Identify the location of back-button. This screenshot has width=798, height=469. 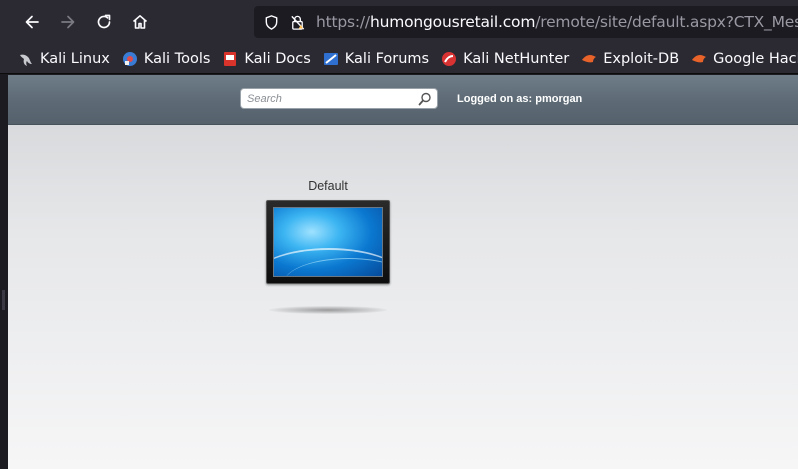
(32, 22).